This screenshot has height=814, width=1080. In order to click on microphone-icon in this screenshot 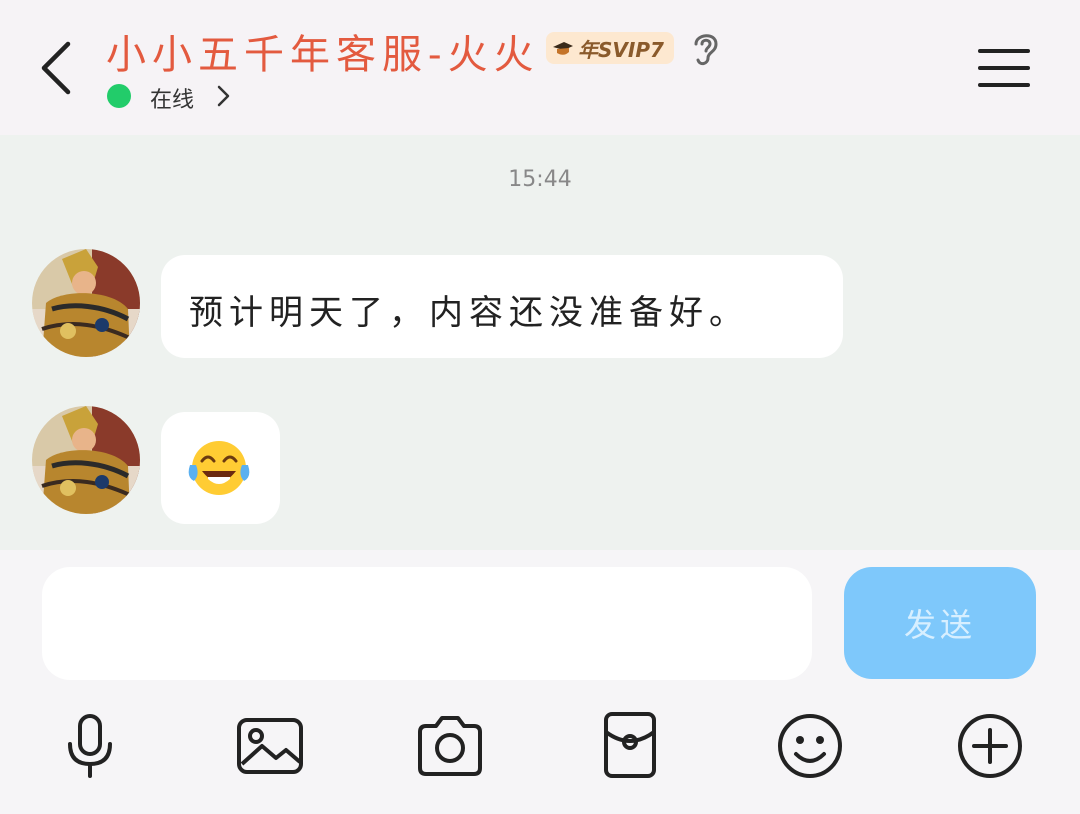, I will do `click(90, 746)`.